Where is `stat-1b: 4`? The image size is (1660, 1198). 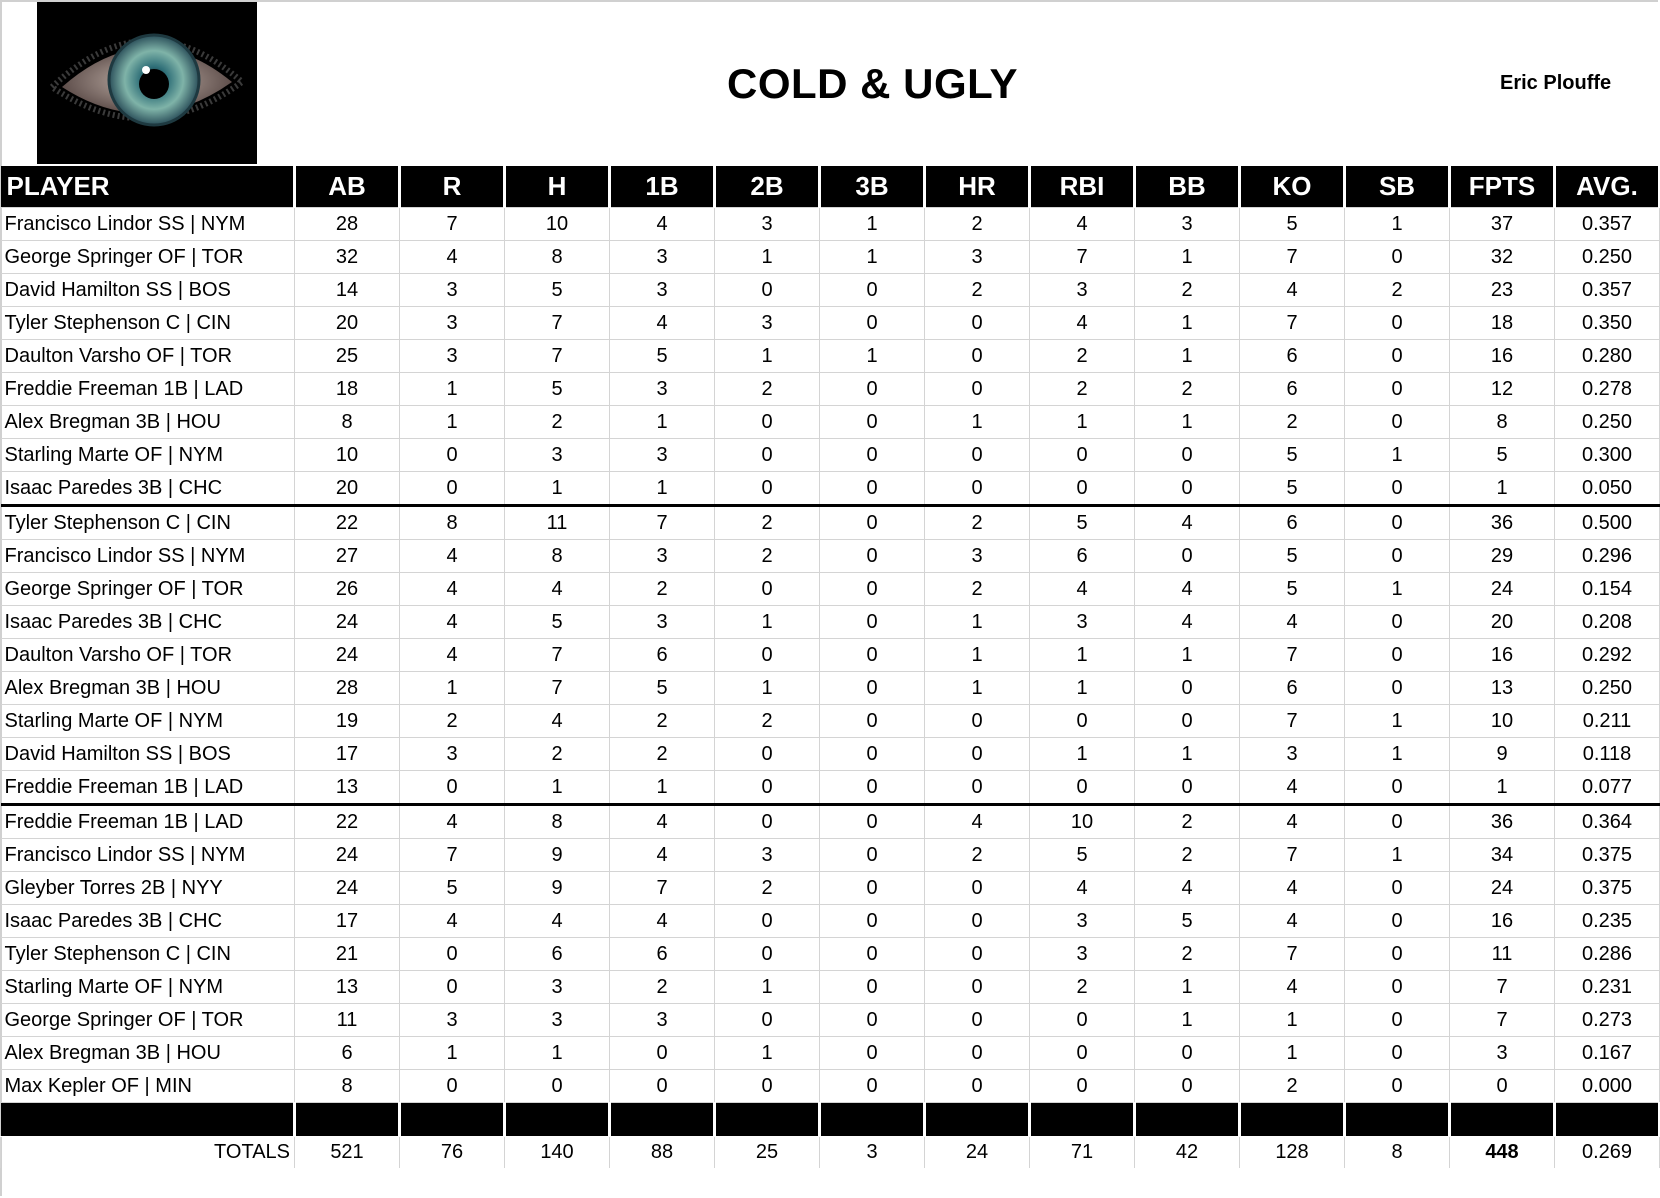
stat-1b: 4 is located at coordinates (662, 323).